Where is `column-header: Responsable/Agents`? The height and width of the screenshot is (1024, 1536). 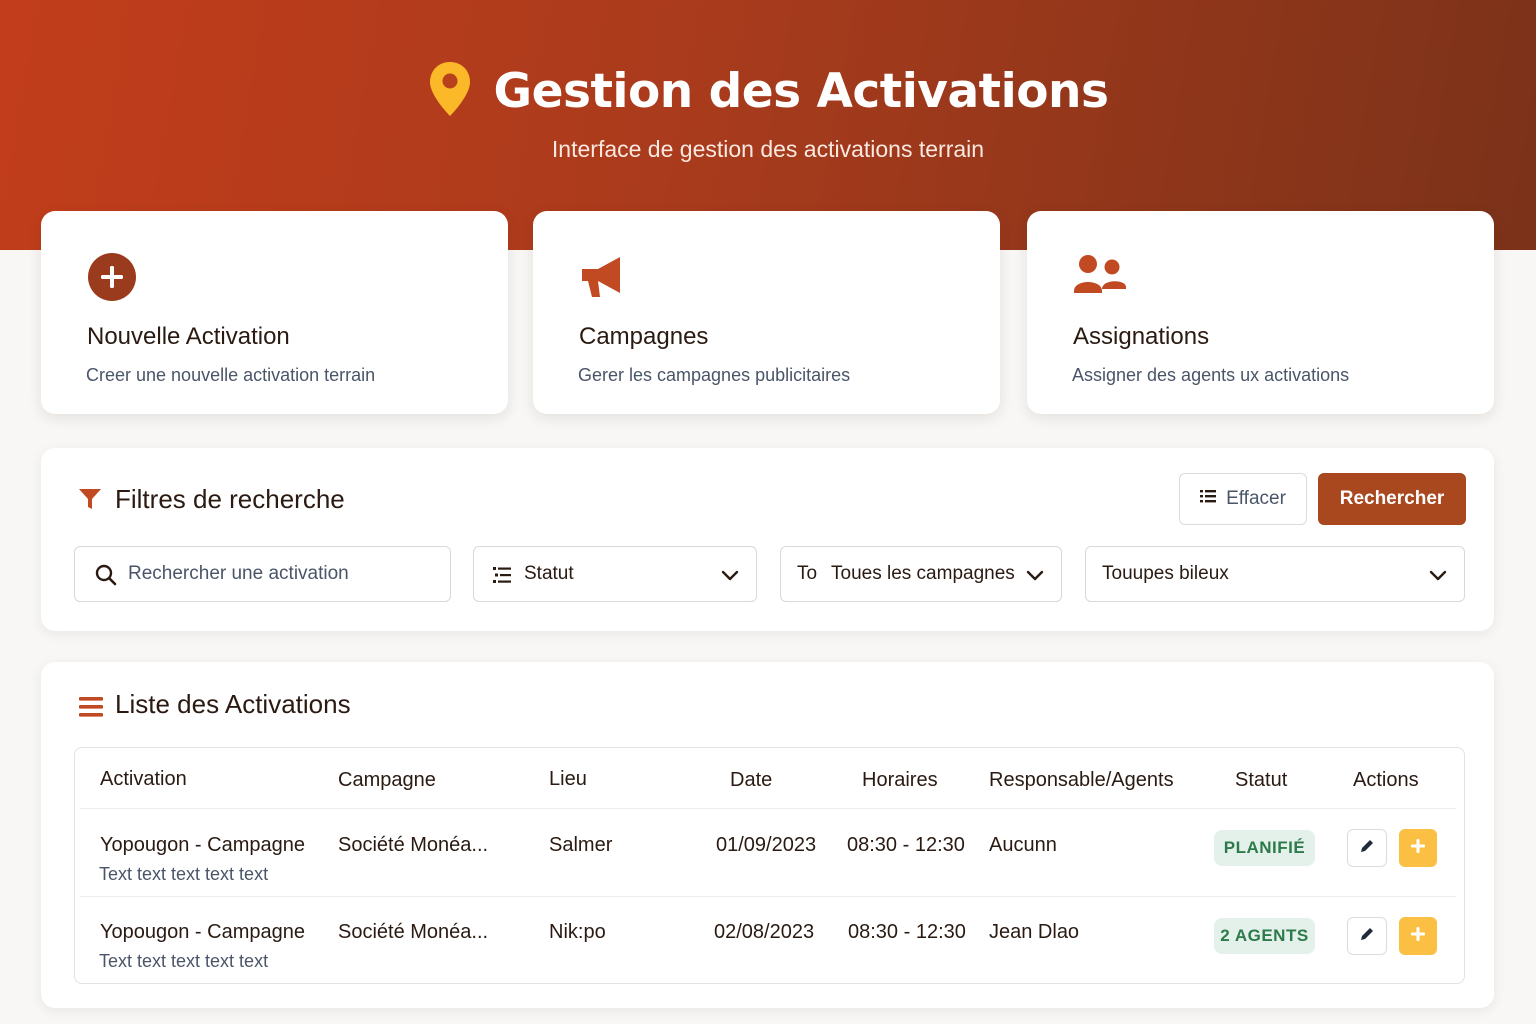 column-header: Responsable/Agents is located at coordinates (1081, 780).